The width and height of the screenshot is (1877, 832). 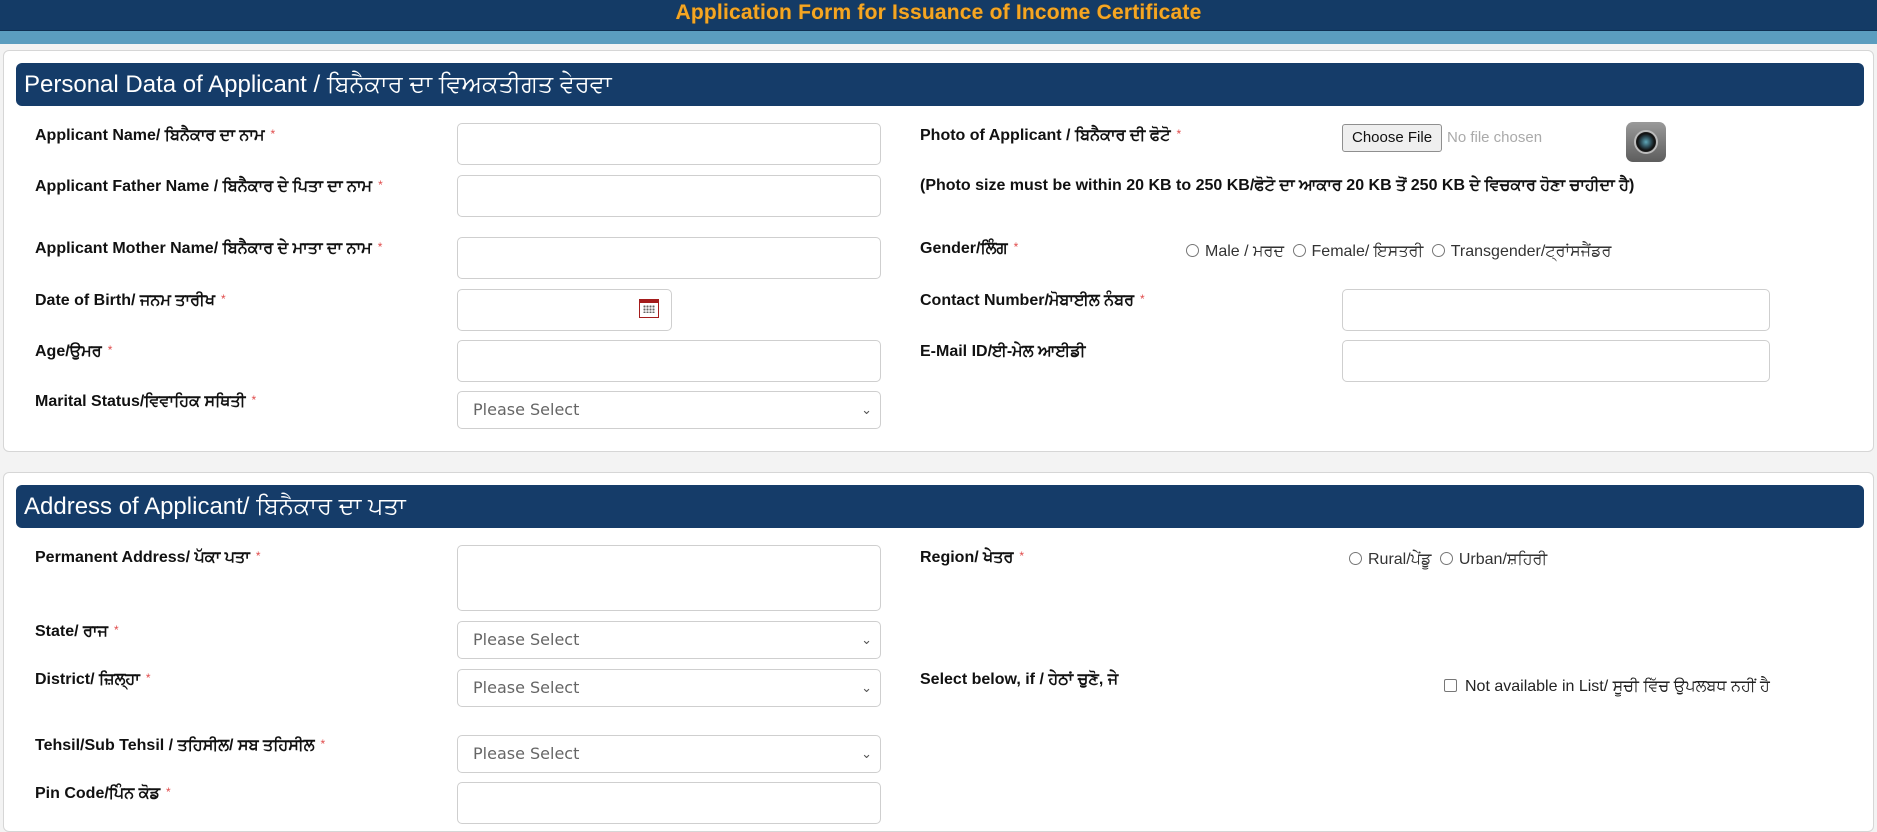 What do you see at coordinates (1392, 138) in the screenshot?
I see `choose-file-button: Choose File` at bounding box center [1392, 138].